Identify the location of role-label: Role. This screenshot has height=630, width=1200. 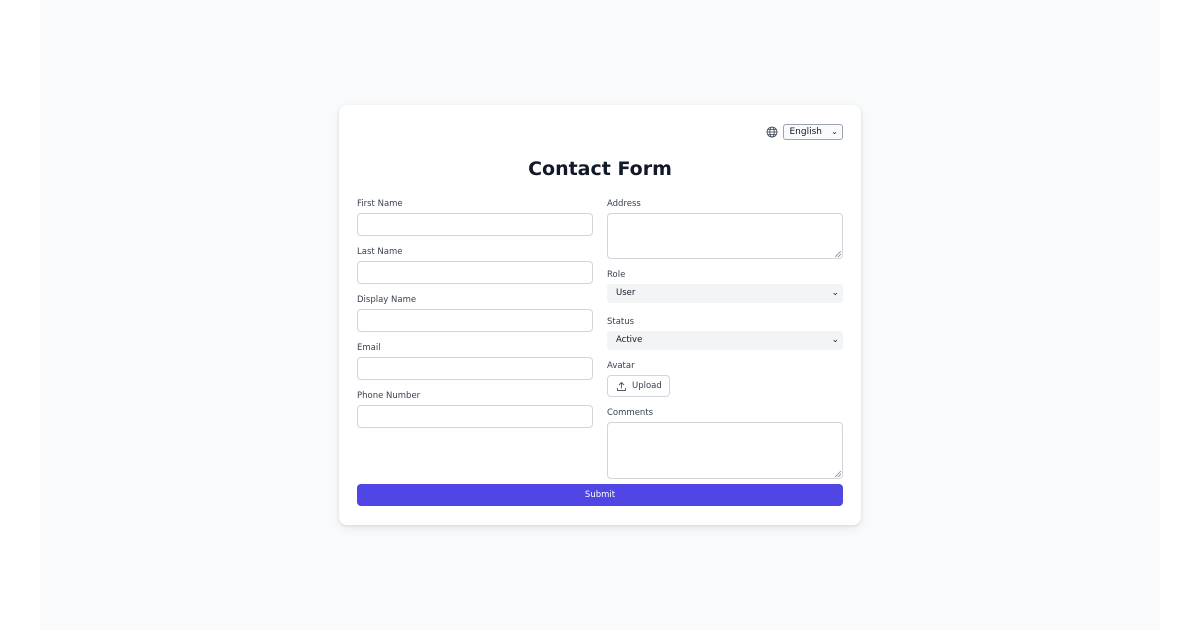
(616, 275).